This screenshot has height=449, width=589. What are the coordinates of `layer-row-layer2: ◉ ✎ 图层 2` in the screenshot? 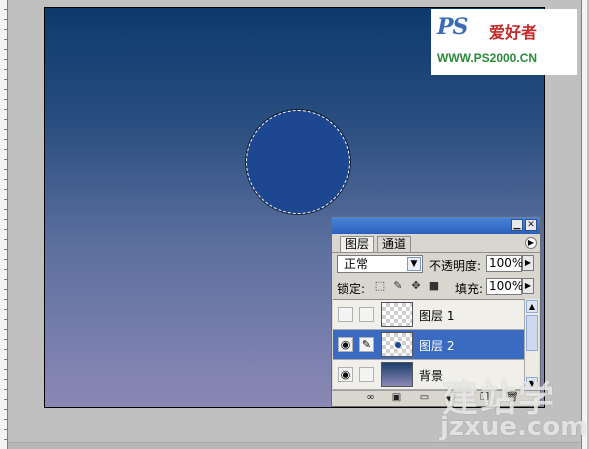 It's located at (430, 345).